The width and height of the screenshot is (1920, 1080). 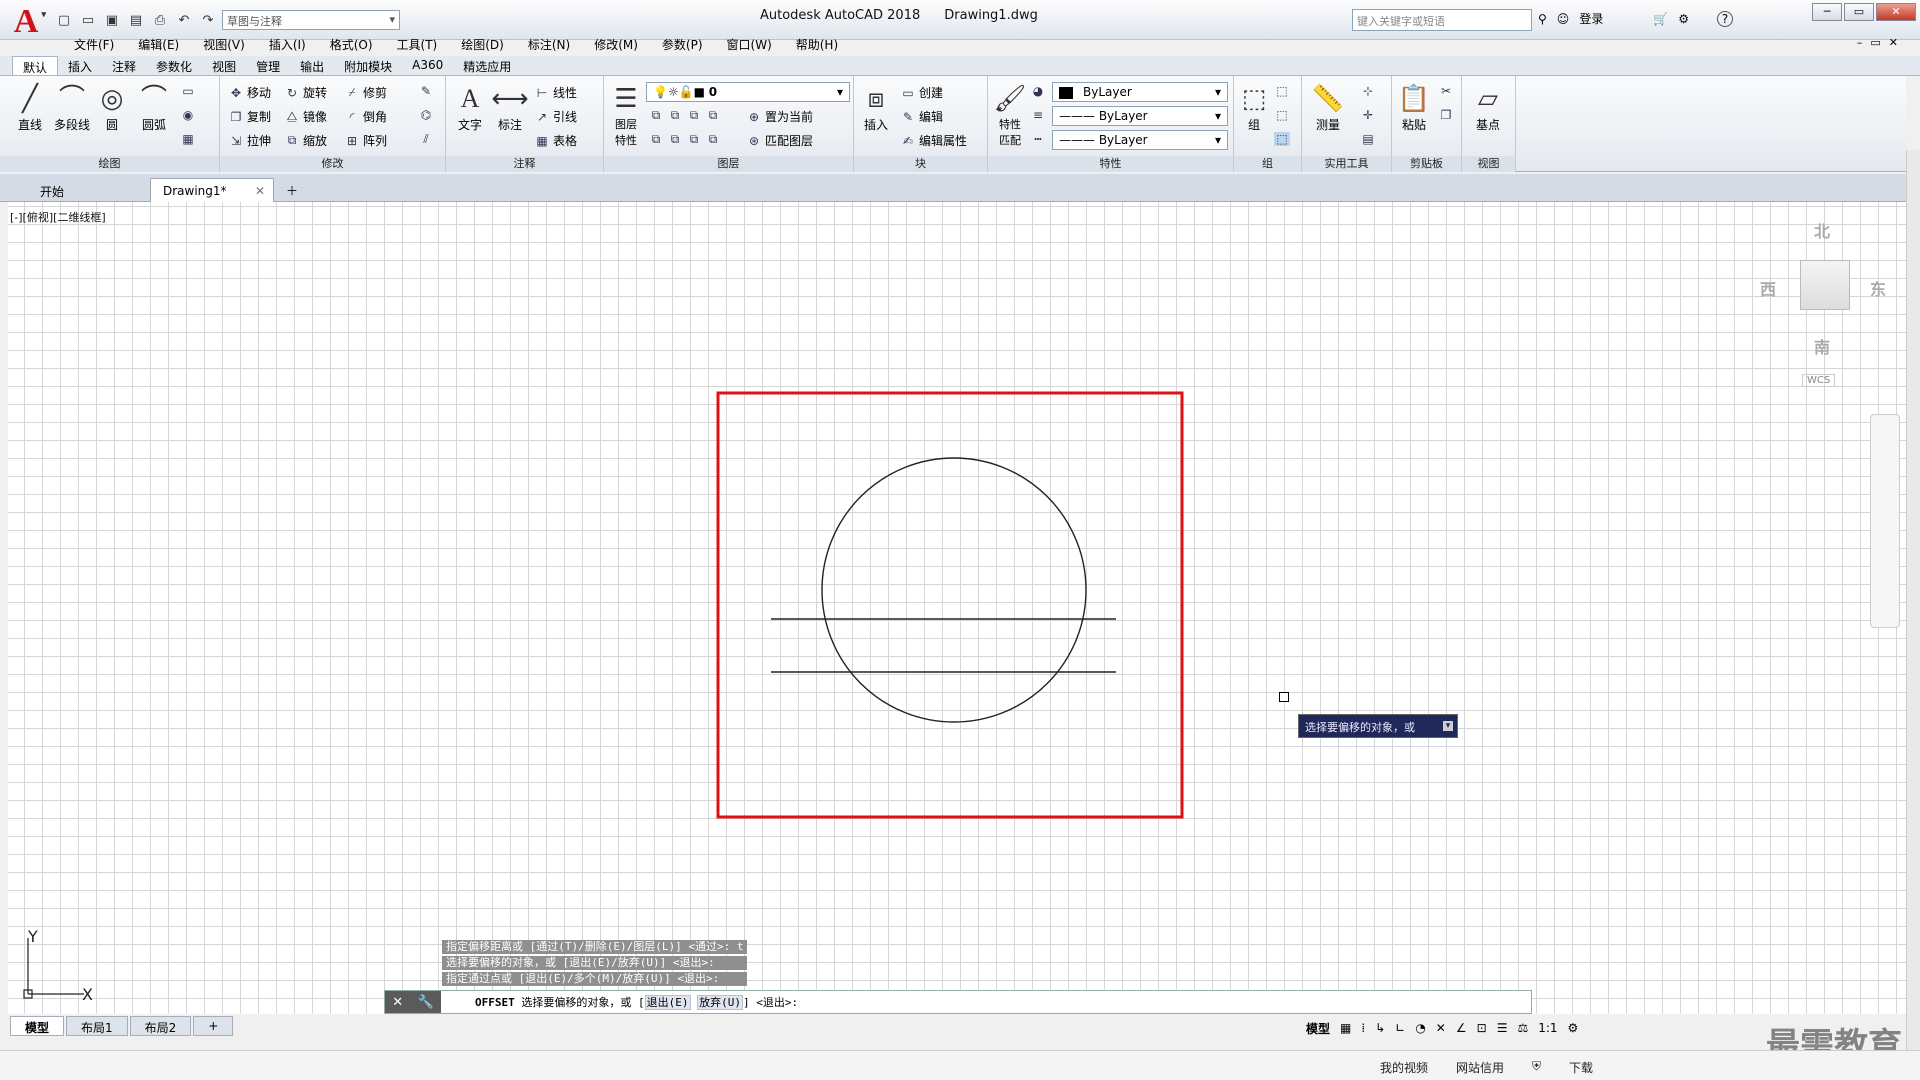 What do you see at coordinates (1573, 1028) in the screenshot?
I see `workspace-gear-icon: ⚙` at bounding box center [1573, 1028].